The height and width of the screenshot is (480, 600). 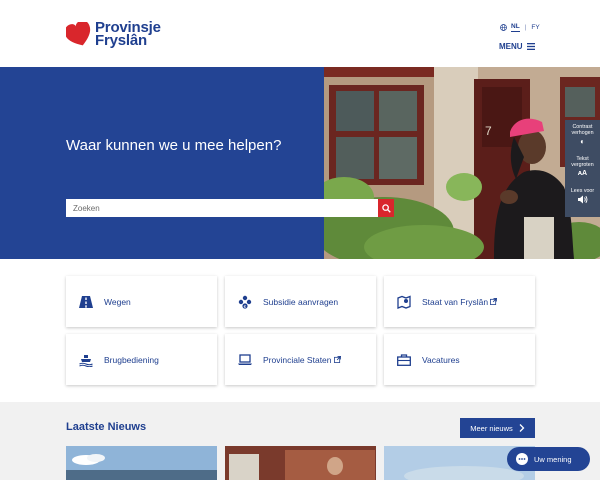 I want to click on tile-subsidie-aanvragen: € Subsidie aanvragen, so click(x=300, y=301).